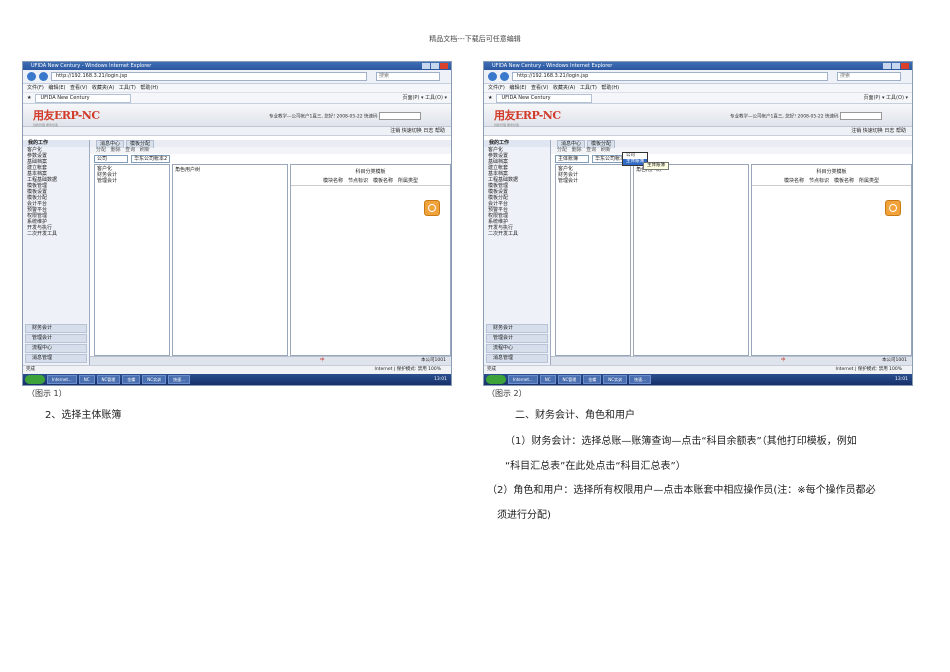  What do you see at coordinates (527, 115) in the screenshot?
I see `logo-text: 用友ERP-NC` at bounding box center [527, 115].